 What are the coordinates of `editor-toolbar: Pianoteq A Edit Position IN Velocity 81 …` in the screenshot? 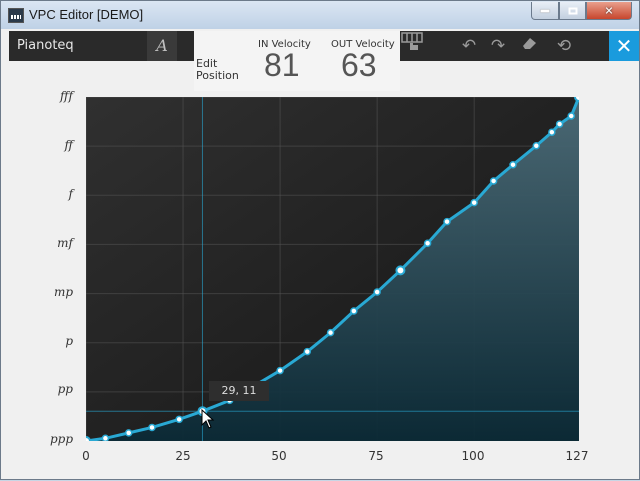 It's located at (324, 61).